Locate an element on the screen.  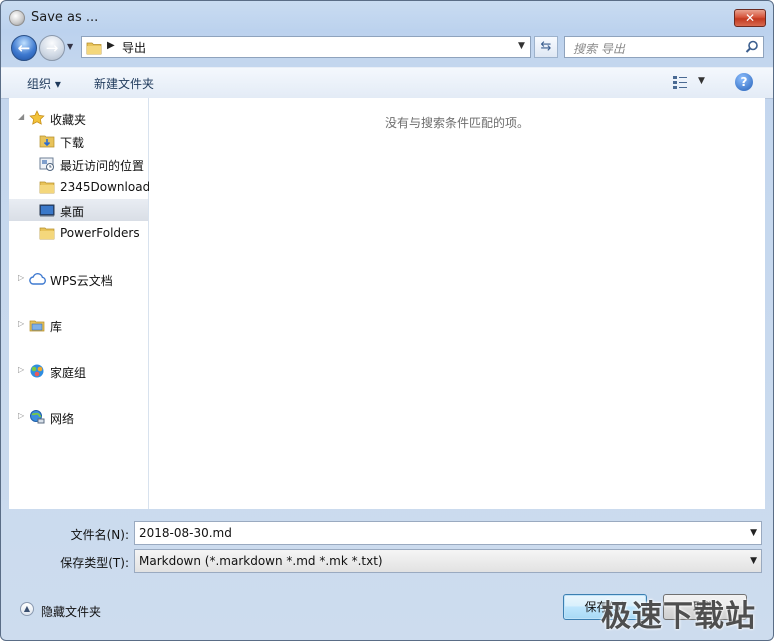
sidebar-item-label: 桌面 is located at coordinates (72, 212).